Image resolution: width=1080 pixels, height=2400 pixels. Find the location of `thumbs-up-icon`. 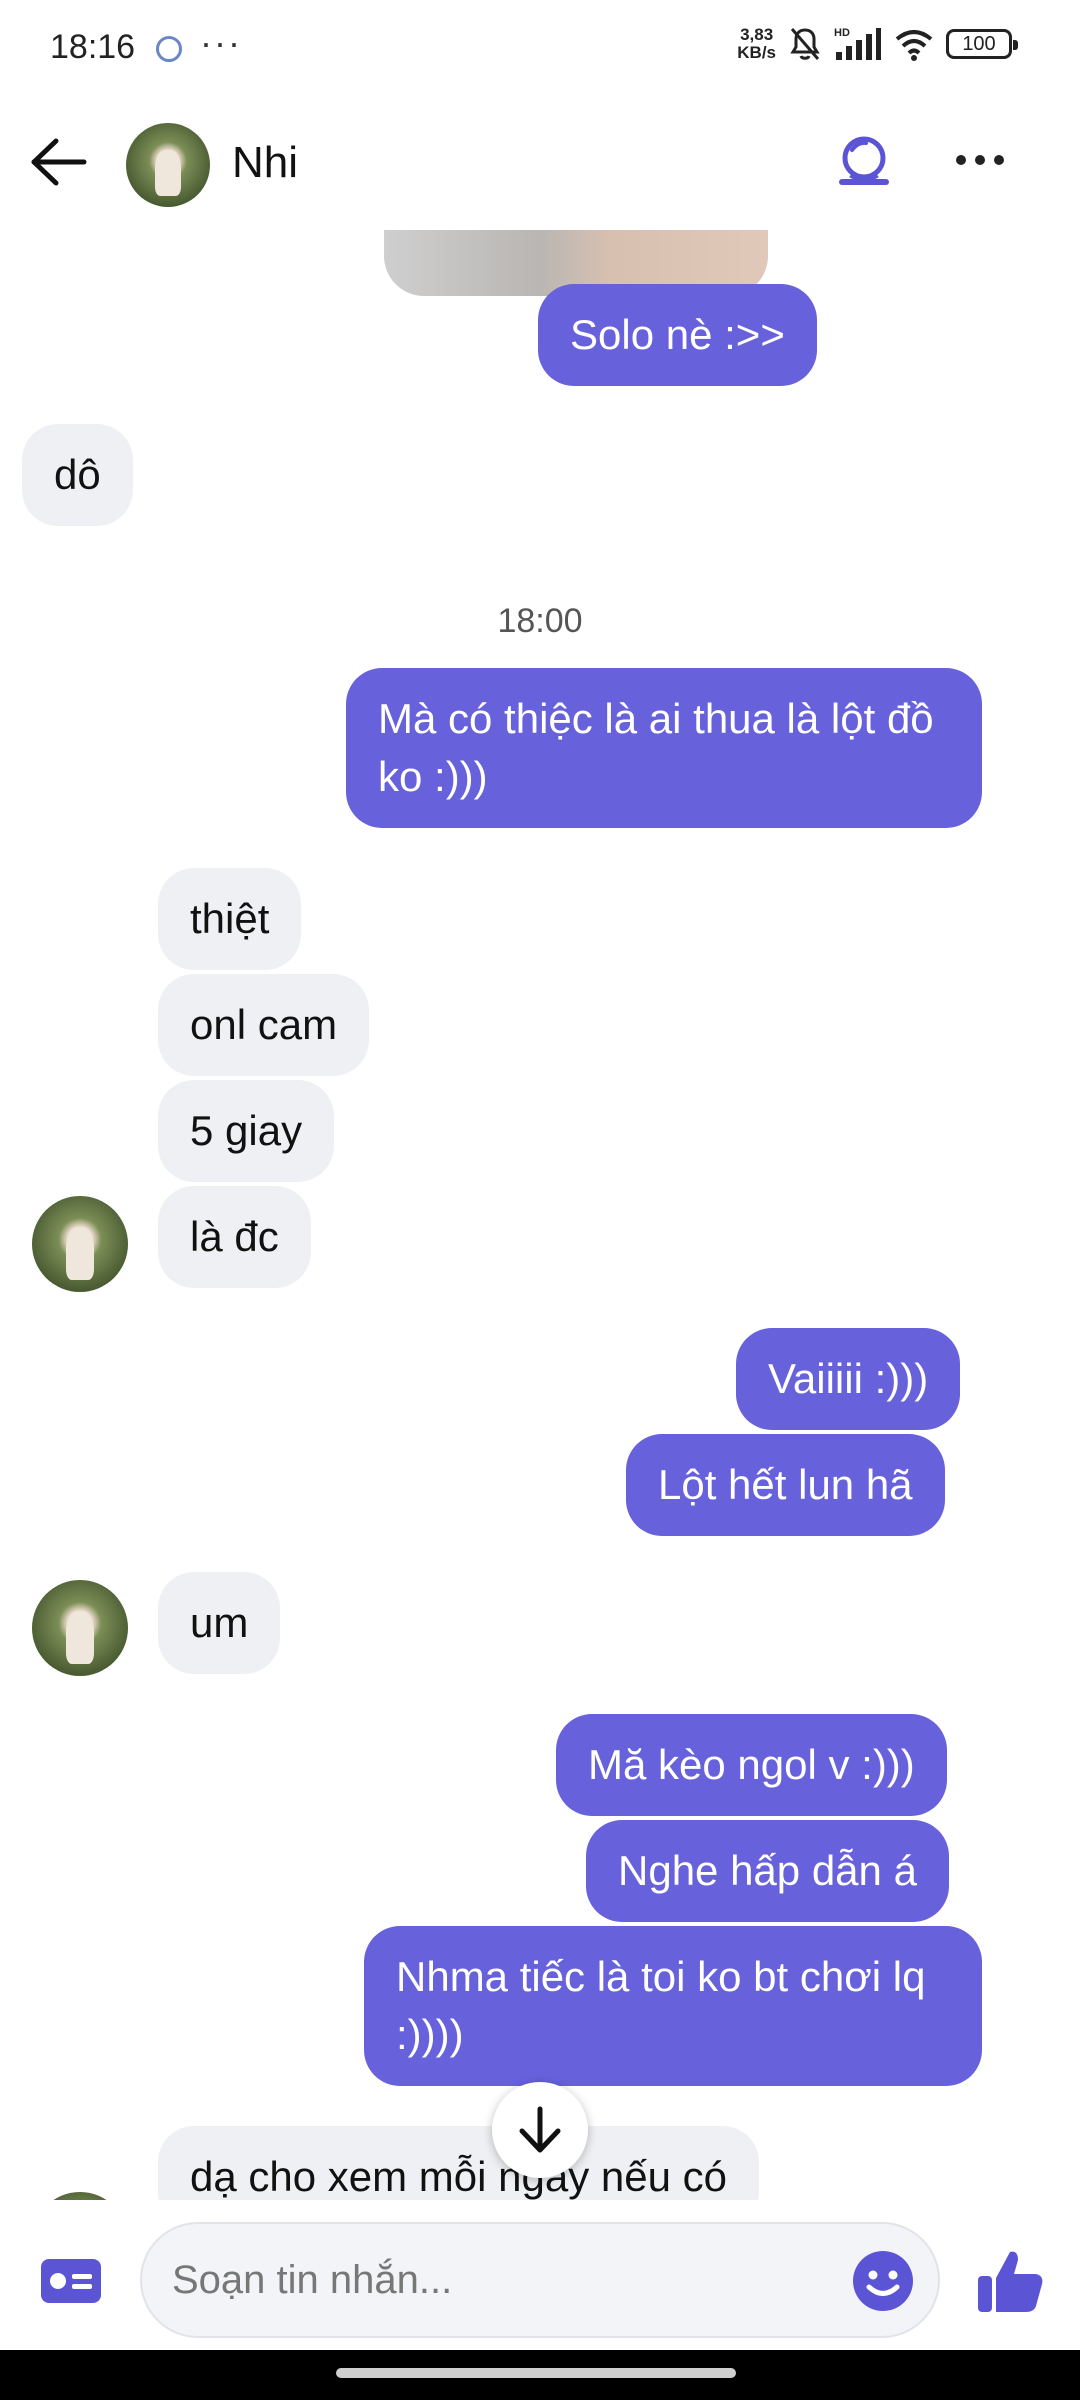

thumbs-up-icon is located at coordinates (1010, 2281).